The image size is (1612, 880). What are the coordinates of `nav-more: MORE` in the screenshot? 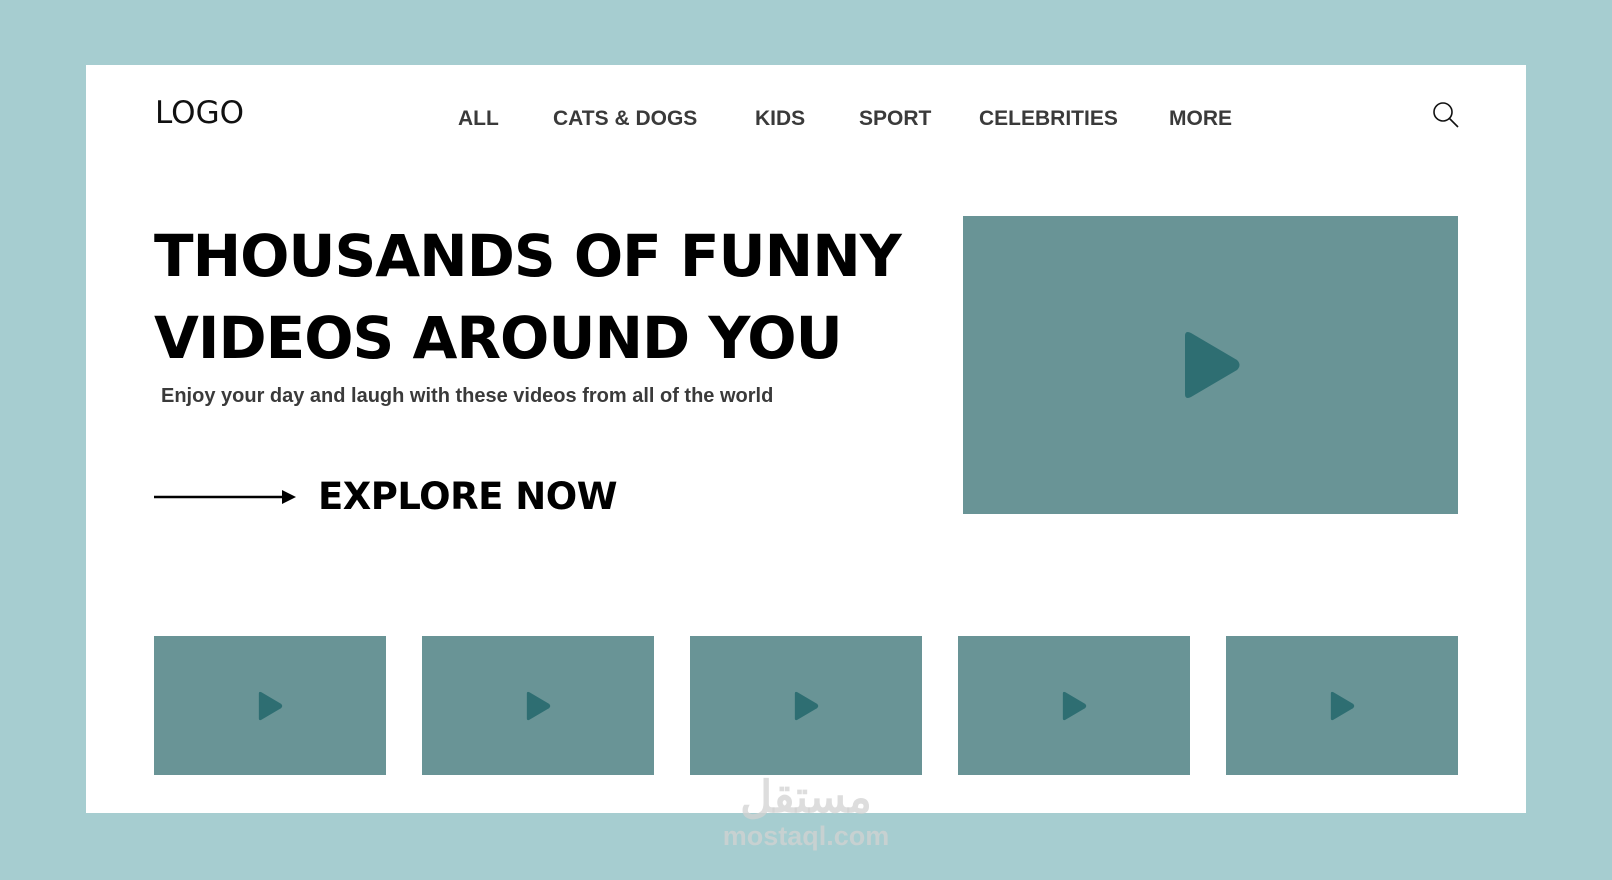 It's located at (1200, 119).